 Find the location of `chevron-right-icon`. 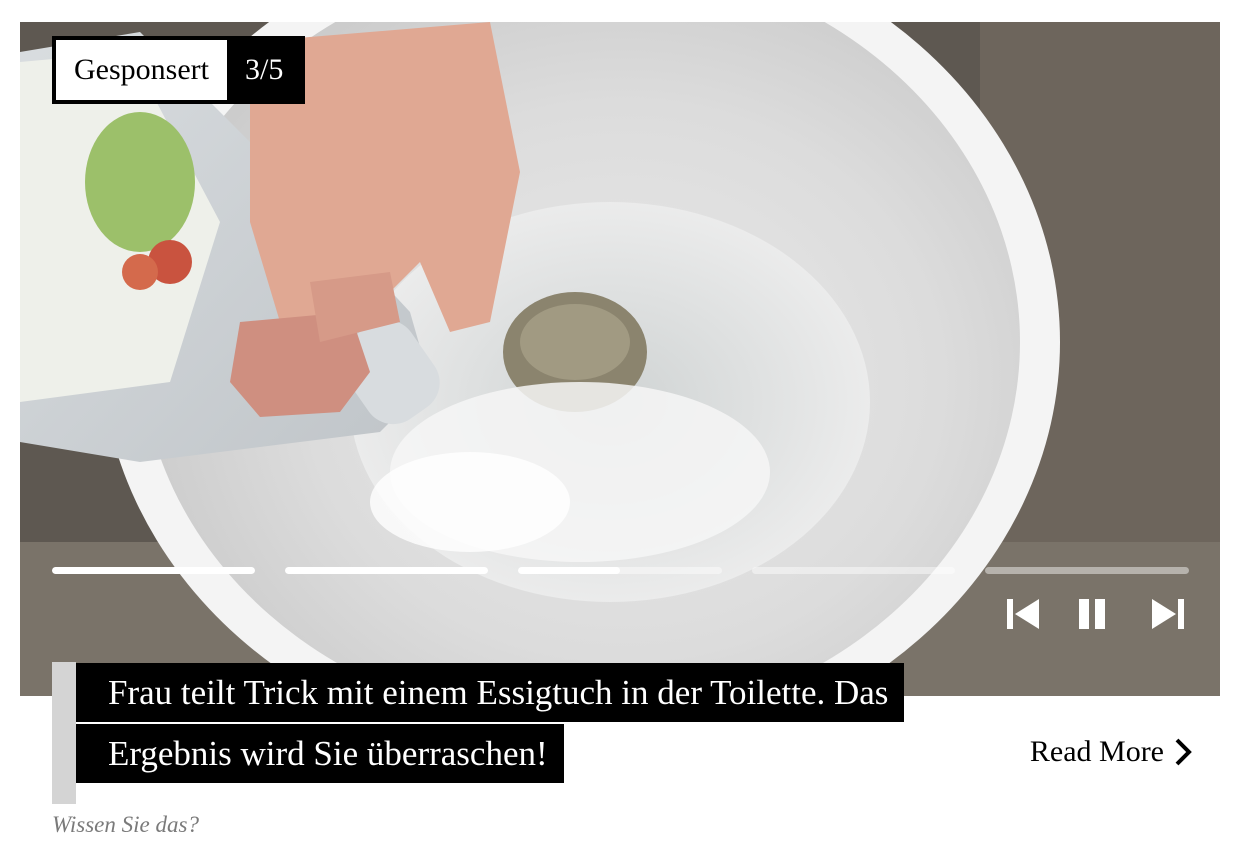

chevron-right-icon is located at coordinates (1183, 752).